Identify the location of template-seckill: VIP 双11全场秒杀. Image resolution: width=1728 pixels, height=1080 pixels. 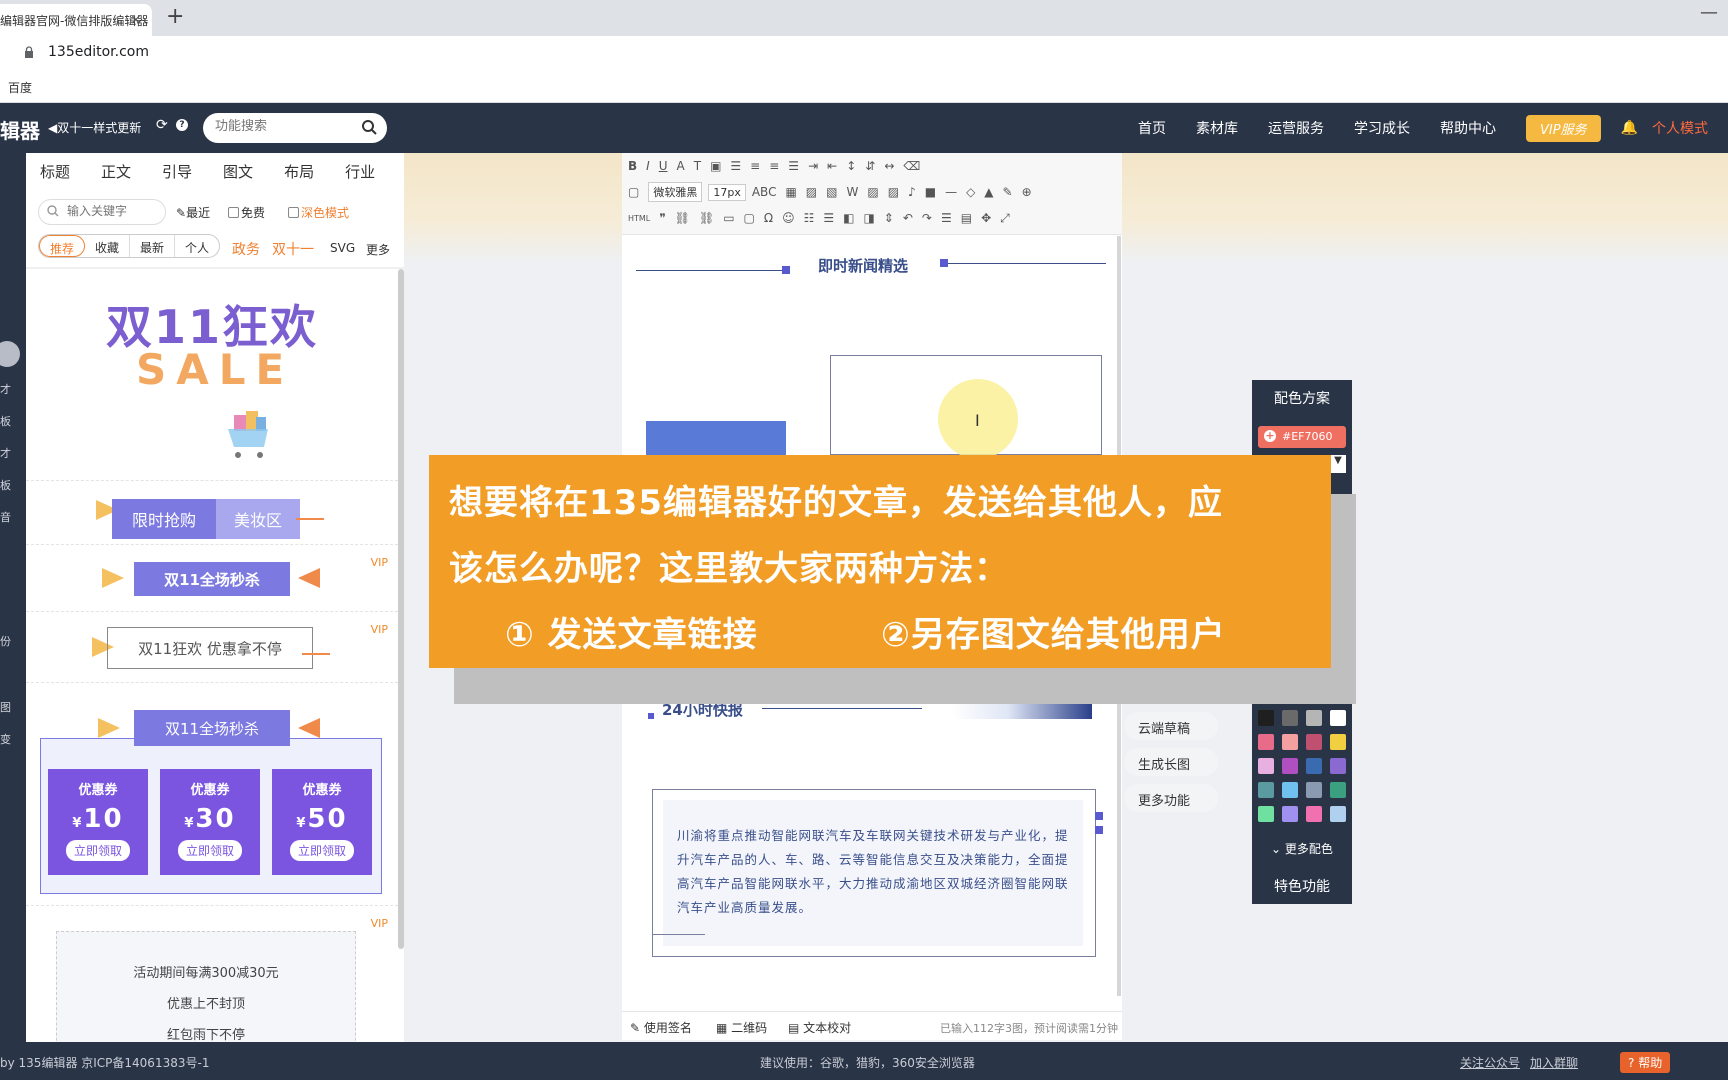
(212, 579).